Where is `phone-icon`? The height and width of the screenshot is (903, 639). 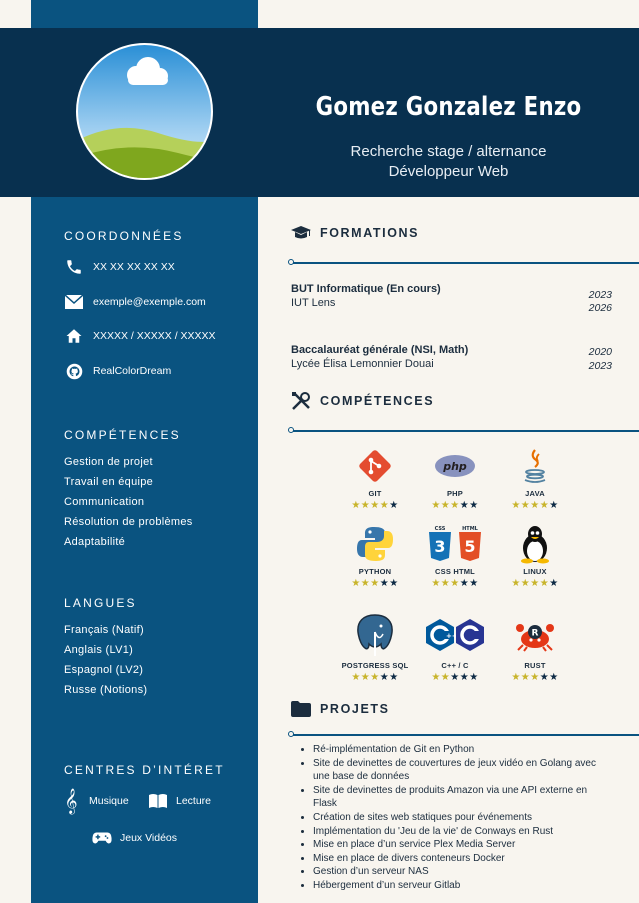 phone-icon is located at coordinates (74, 267).